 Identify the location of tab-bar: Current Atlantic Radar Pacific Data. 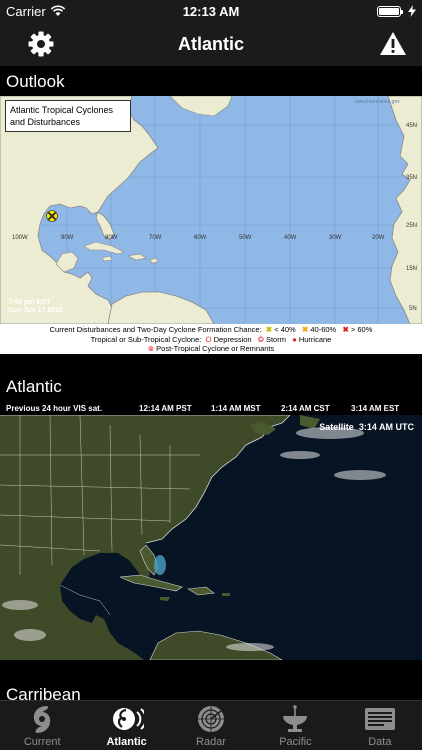
(211, 725).